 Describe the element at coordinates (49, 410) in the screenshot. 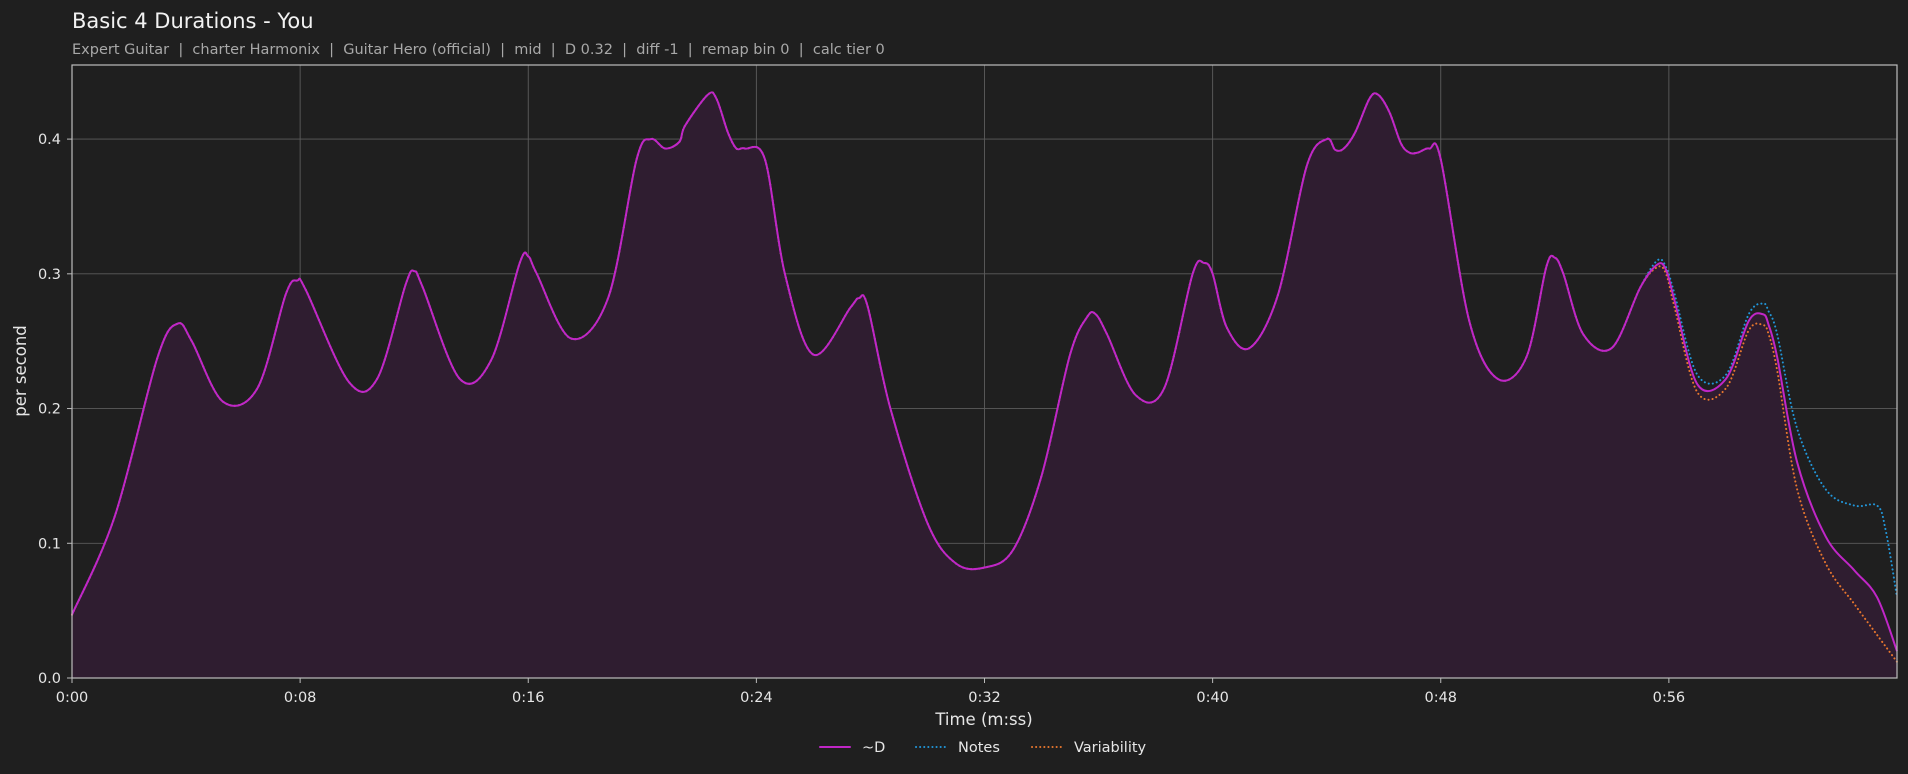

I see `y-tick-label: 0.2` at that location.